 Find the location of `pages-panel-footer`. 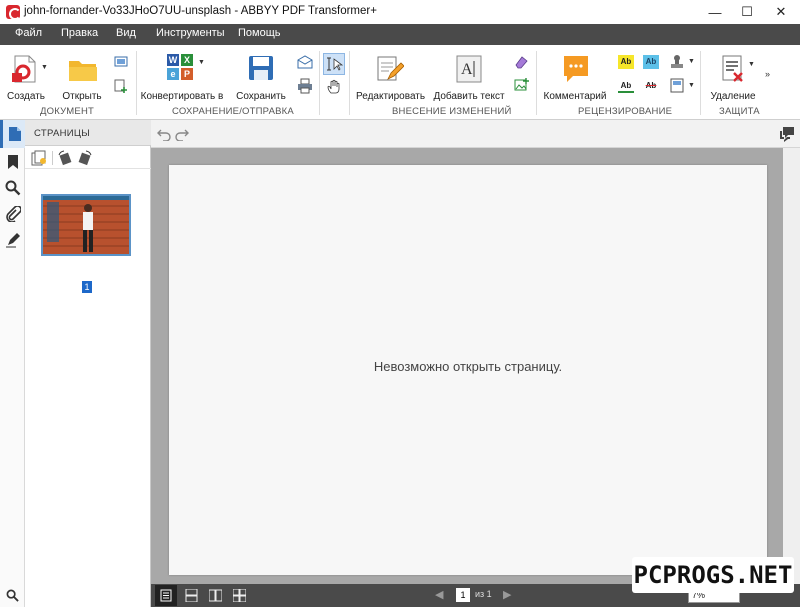

pages-panel-footer is located at coordinates (88, 595).